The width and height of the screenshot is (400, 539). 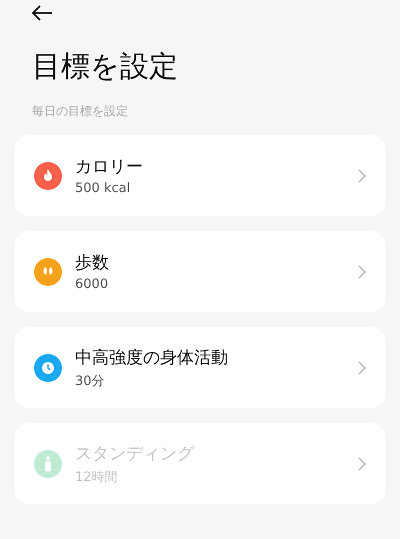 What do you see at coordinates (109, 167) in the screenshot?
I see `goal-name: カロリー` at bounding box center [109, 167].